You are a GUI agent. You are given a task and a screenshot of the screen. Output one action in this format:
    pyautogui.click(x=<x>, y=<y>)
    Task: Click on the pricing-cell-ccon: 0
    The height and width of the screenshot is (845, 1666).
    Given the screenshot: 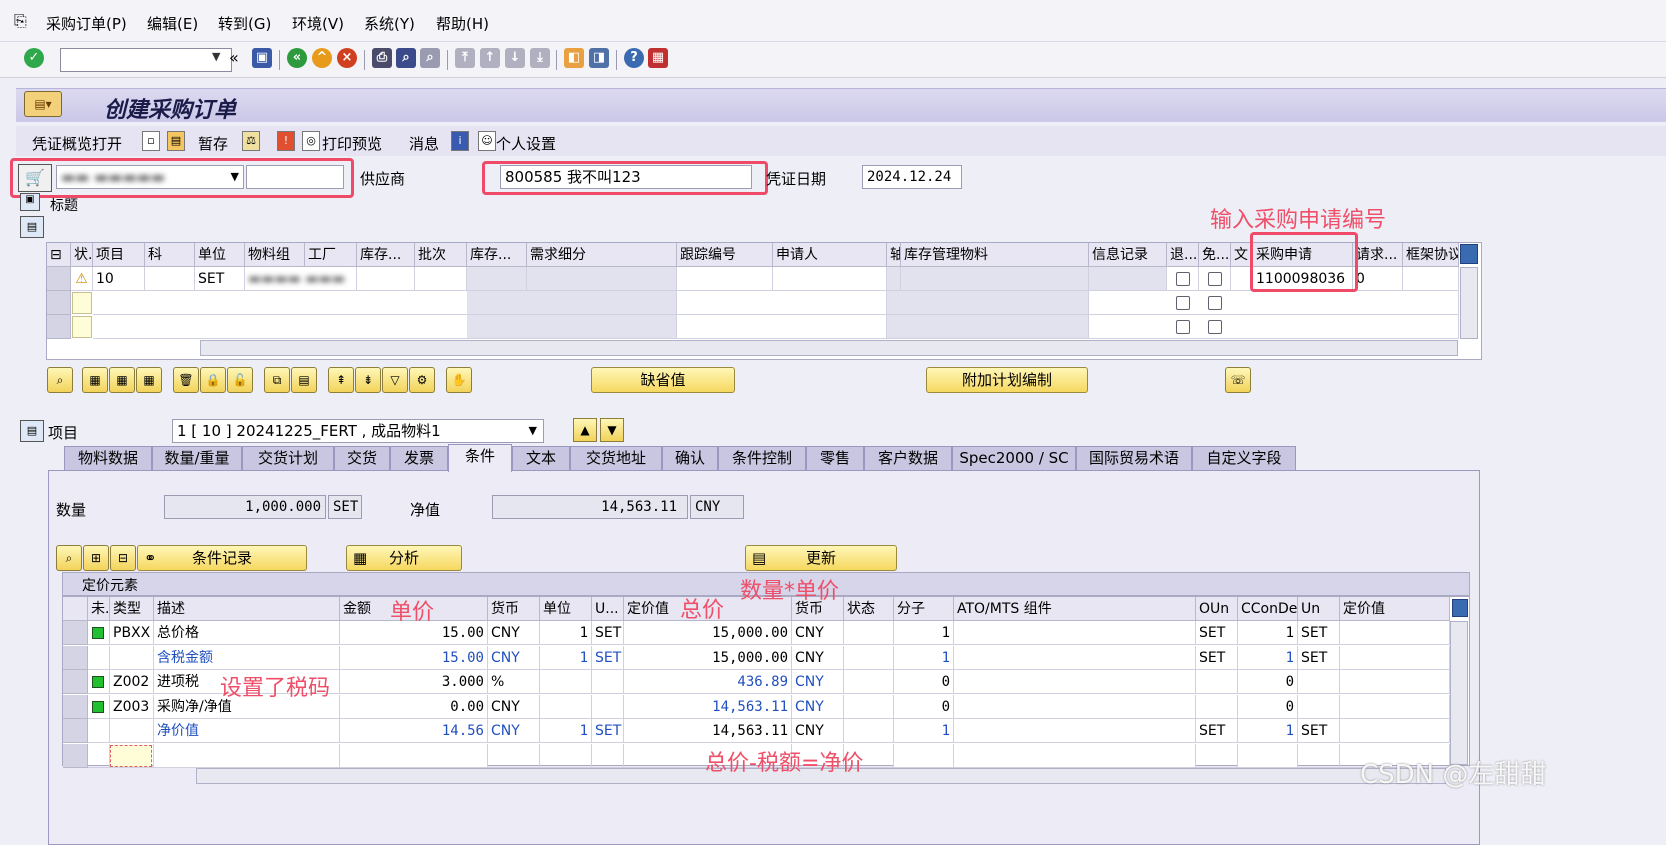 What is the action you would take?
    pyautogui.click(x=1268, y=682)
    